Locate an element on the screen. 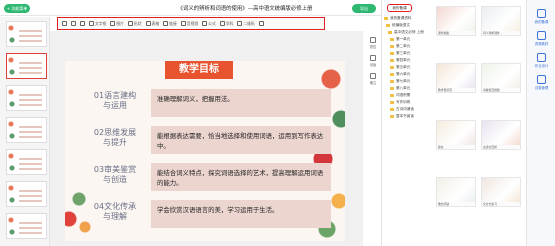 Image resolution: width=555 pixels, height=246 pixels. toolbar-item: 音视频 is located at coordinates (189, 23).